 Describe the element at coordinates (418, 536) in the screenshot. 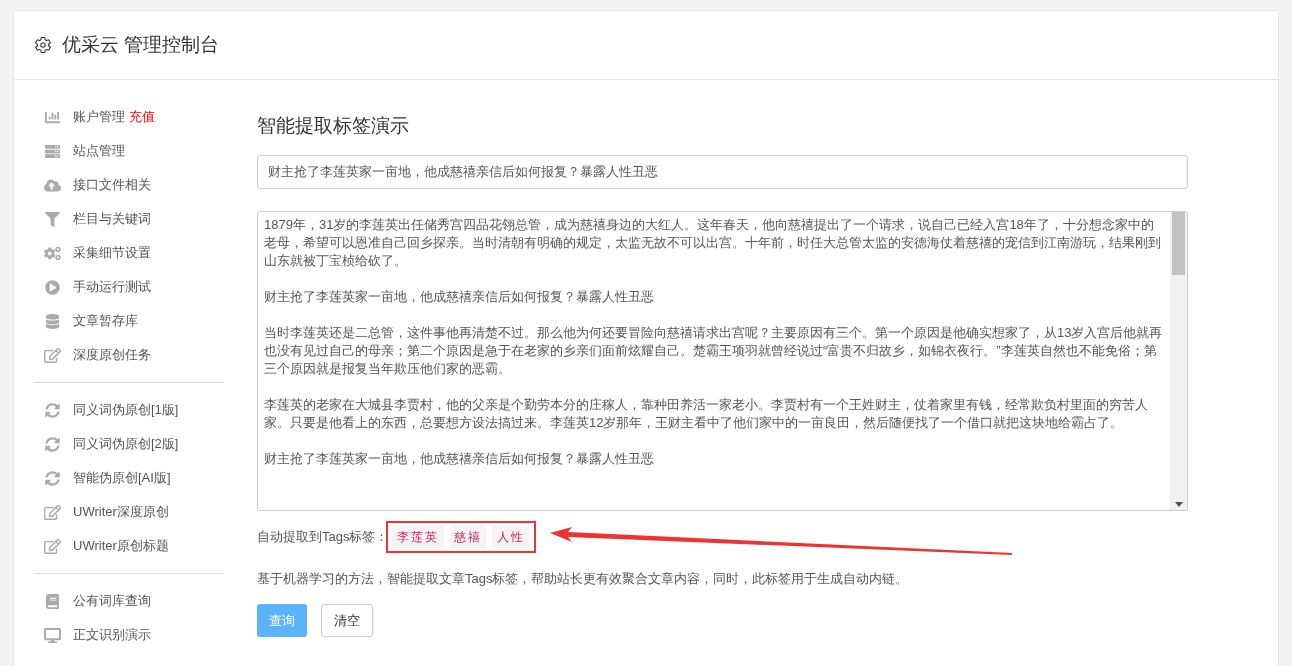

I see `tag-chip: 李莲英` at that location.